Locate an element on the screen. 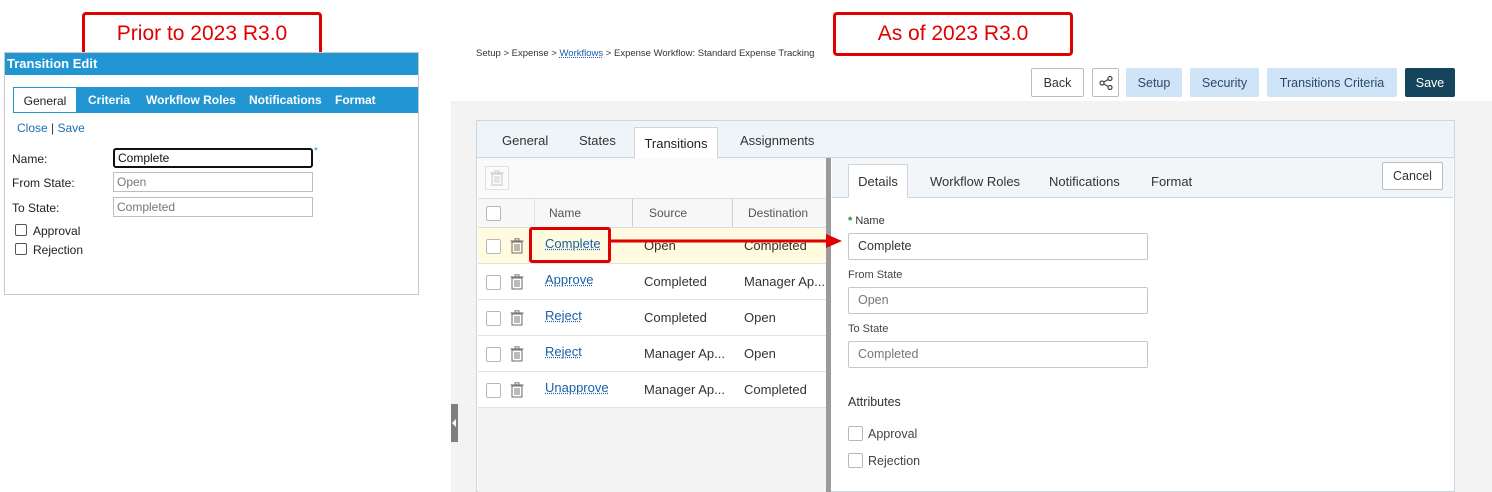 Image resolution: width=1492 pixels, height=492 pixels. name-label-wrap: * Name is located at coordinates (866, 221).